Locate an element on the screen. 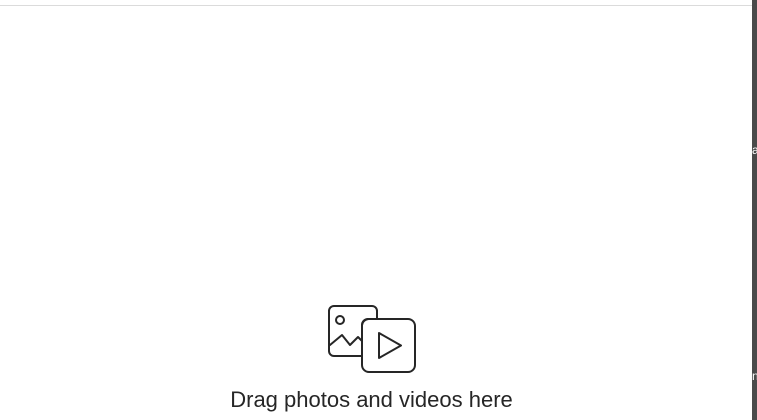 This screenshot has width=757, height=420. photo-video-icon is located at coordinates (372, 339).